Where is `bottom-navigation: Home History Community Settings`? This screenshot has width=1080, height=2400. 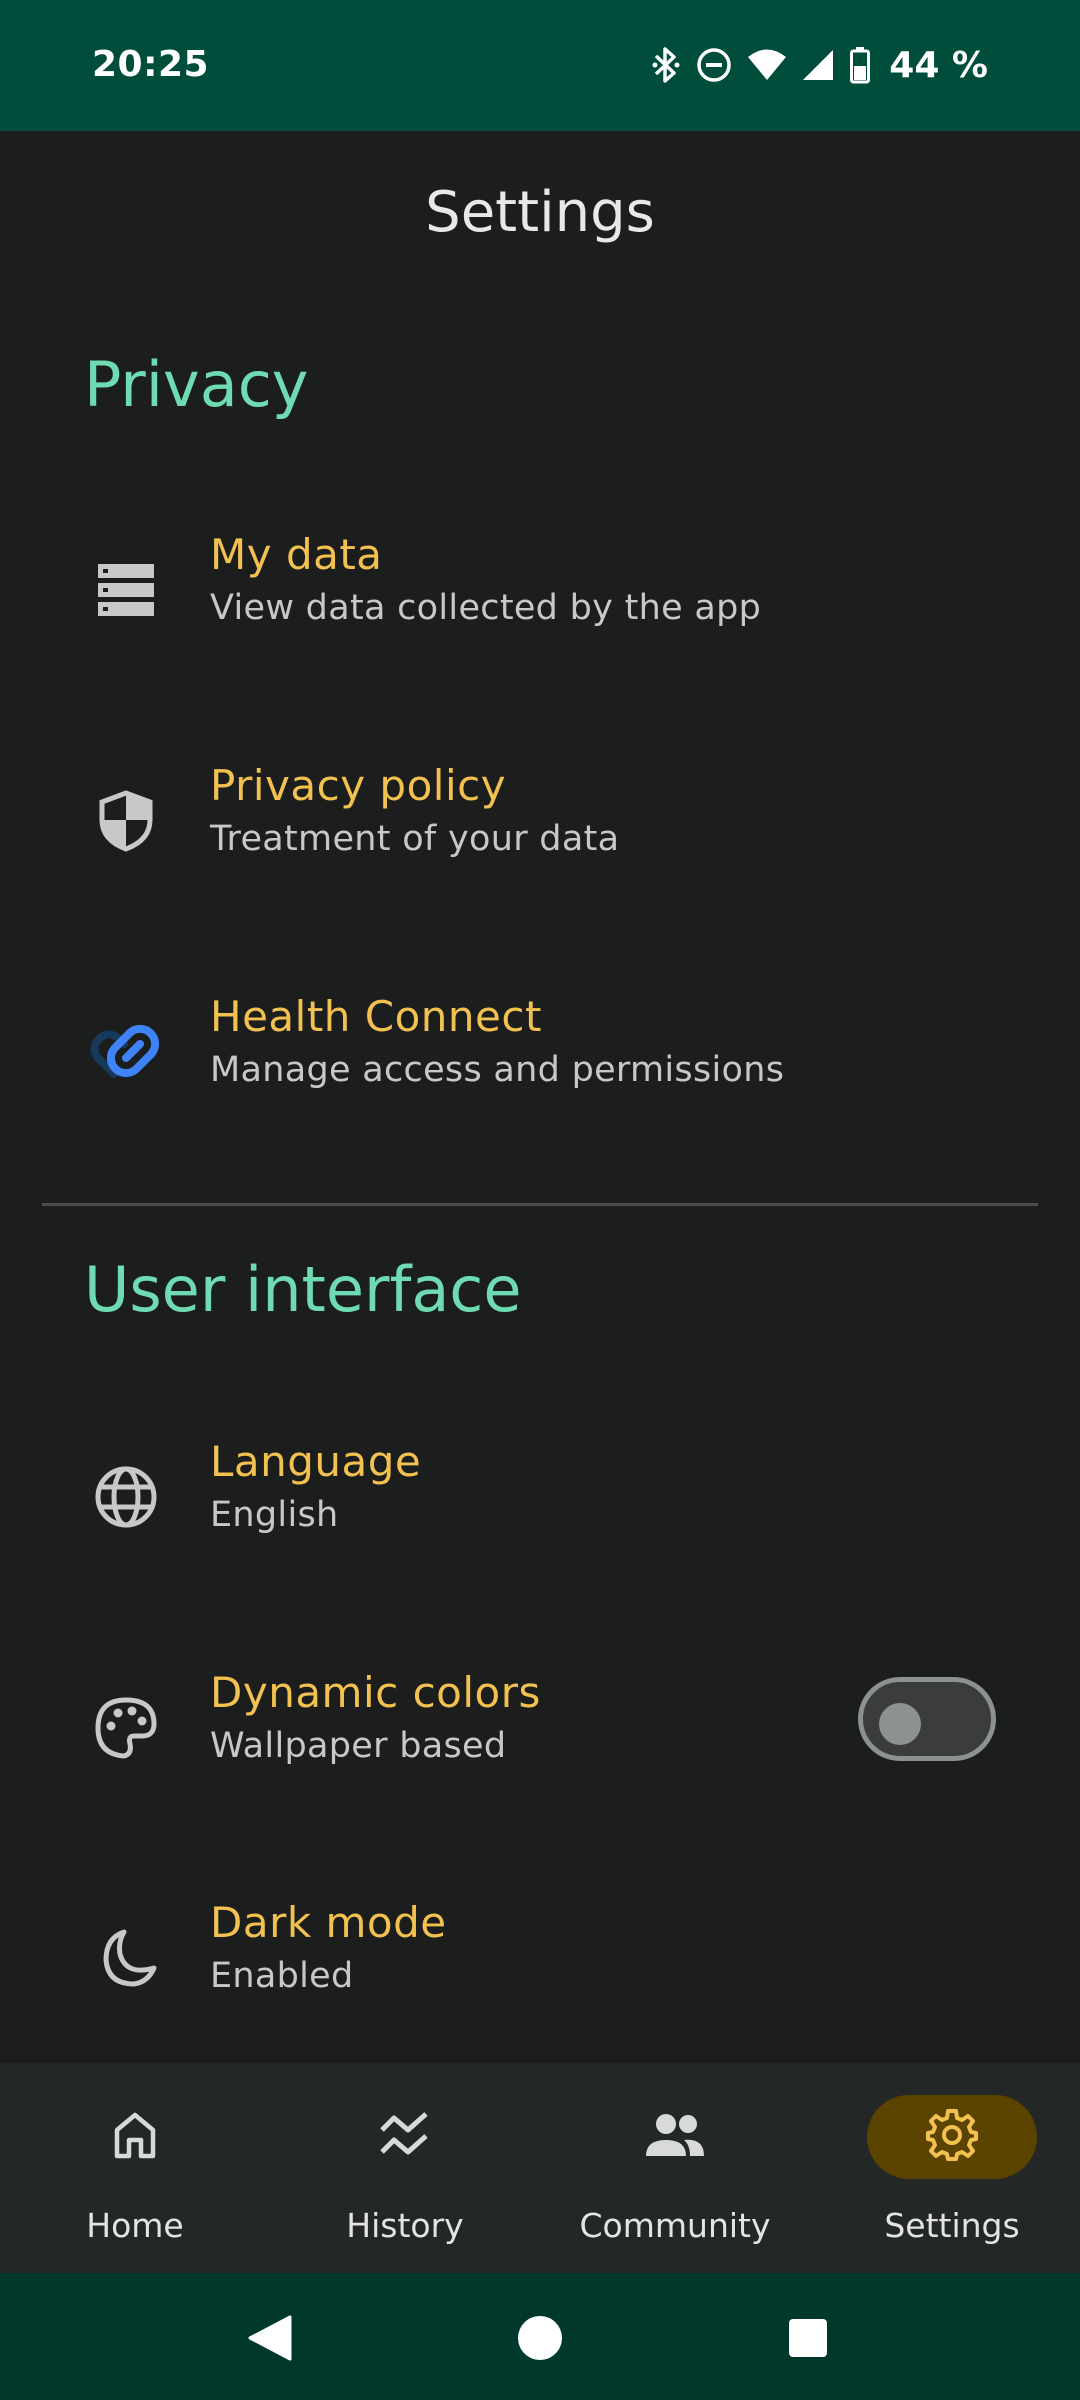 bottom-navigation: Home History Community Settings is located at coordinates (540, 2168).